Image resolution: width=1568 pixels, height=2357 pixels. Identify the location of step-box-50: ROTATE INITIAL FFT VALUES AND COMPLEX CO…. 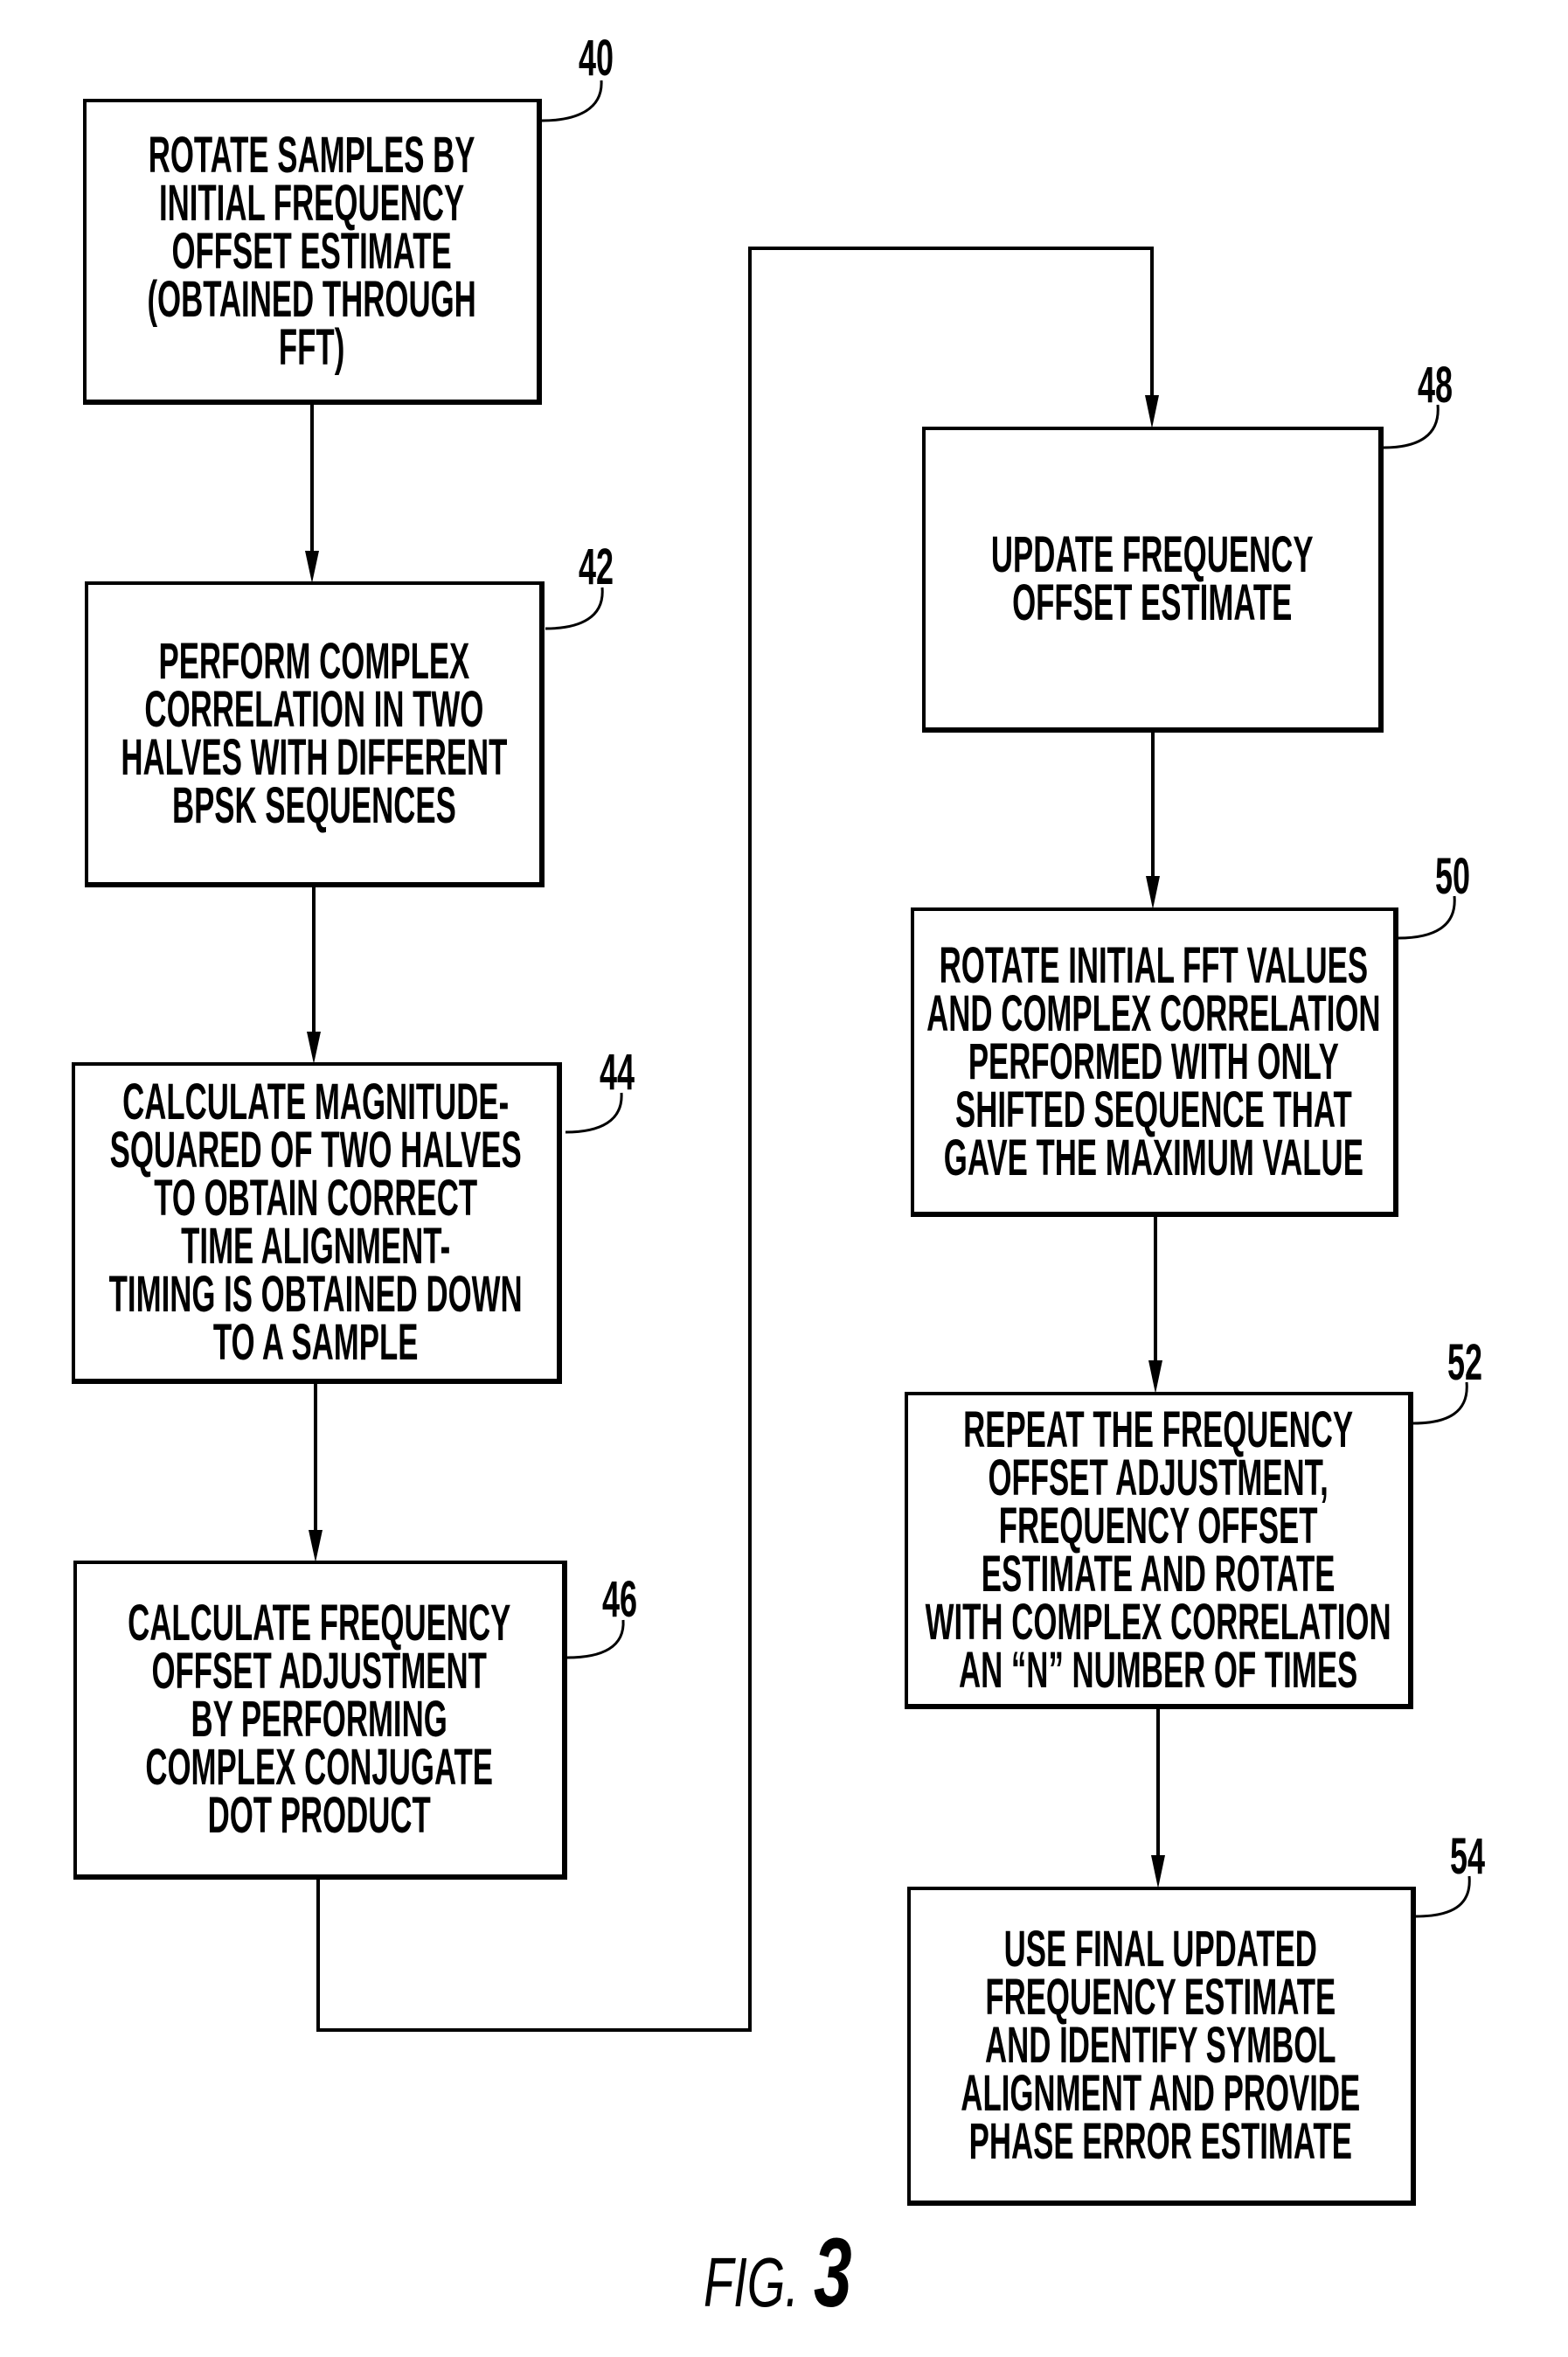
(1155, 1062).